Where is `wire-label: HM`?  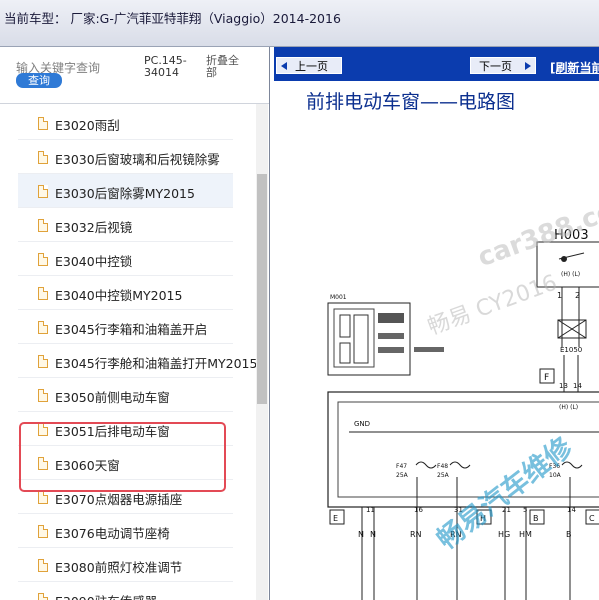 wire-label: HM is located at coordinates (525, 534).